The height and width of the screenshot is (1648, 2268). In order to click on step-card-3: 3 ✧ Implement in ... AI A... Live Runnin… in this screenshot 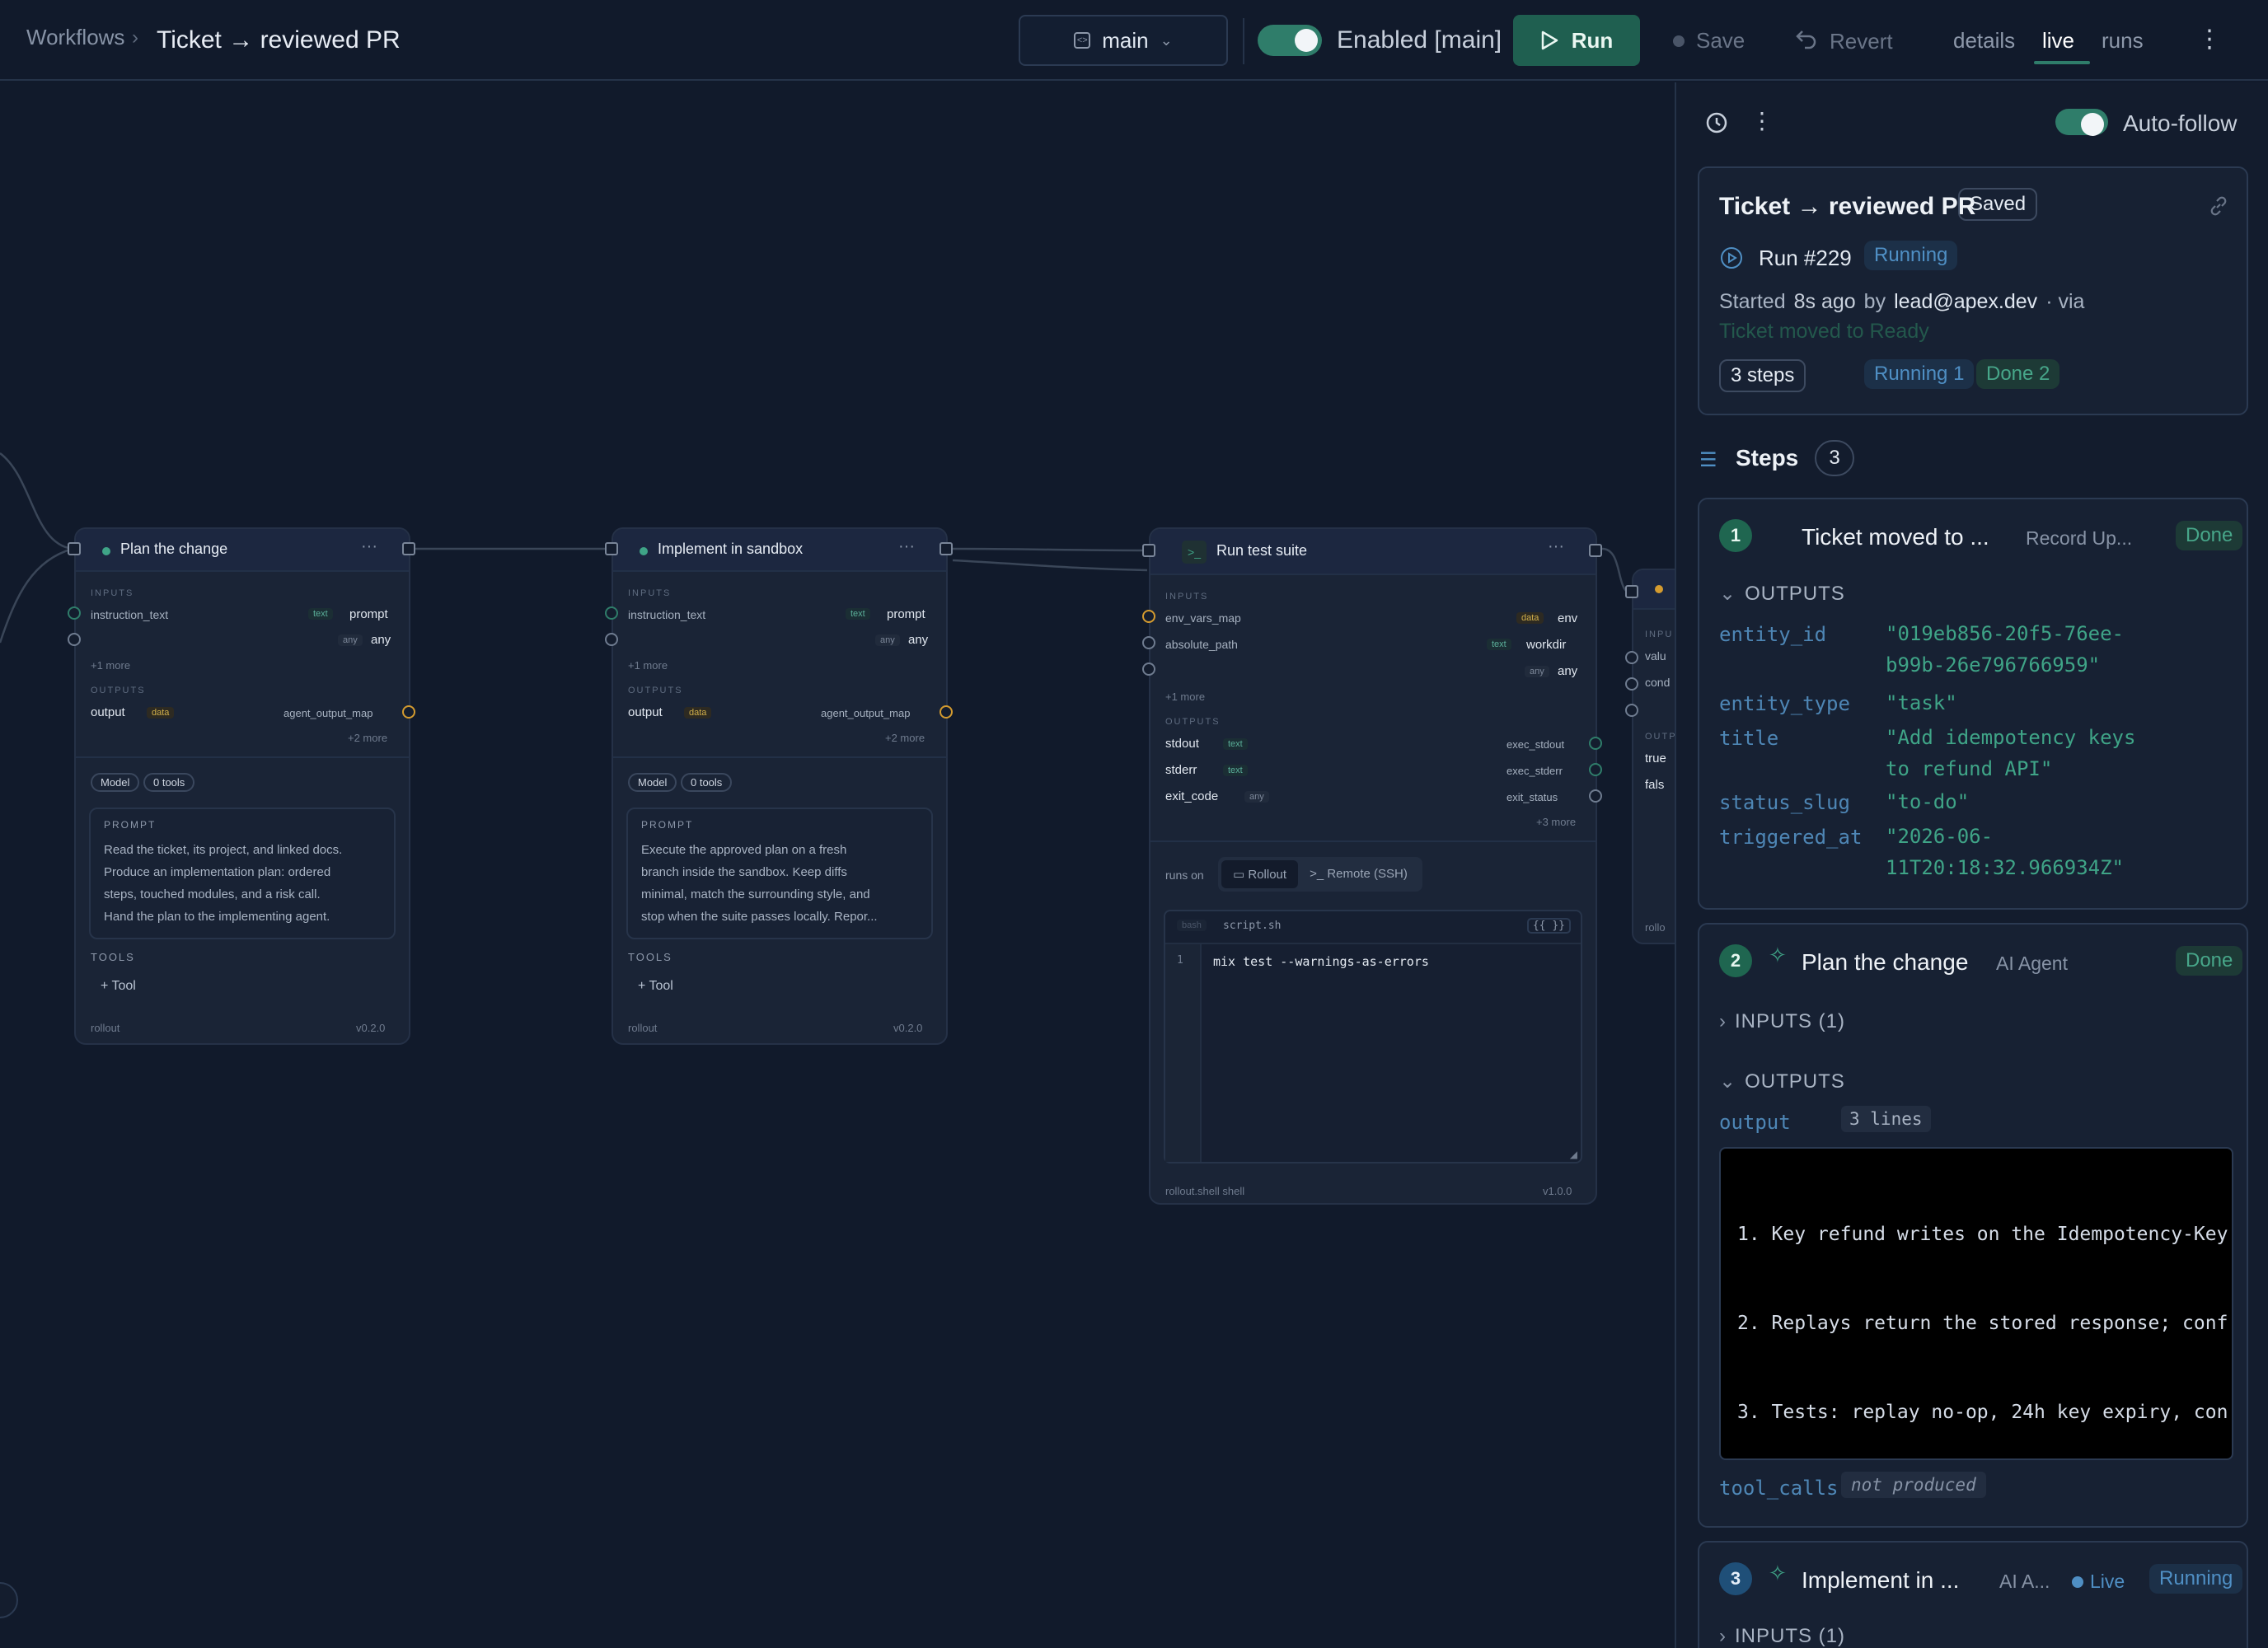, I will do `click(1973, 1594)`.